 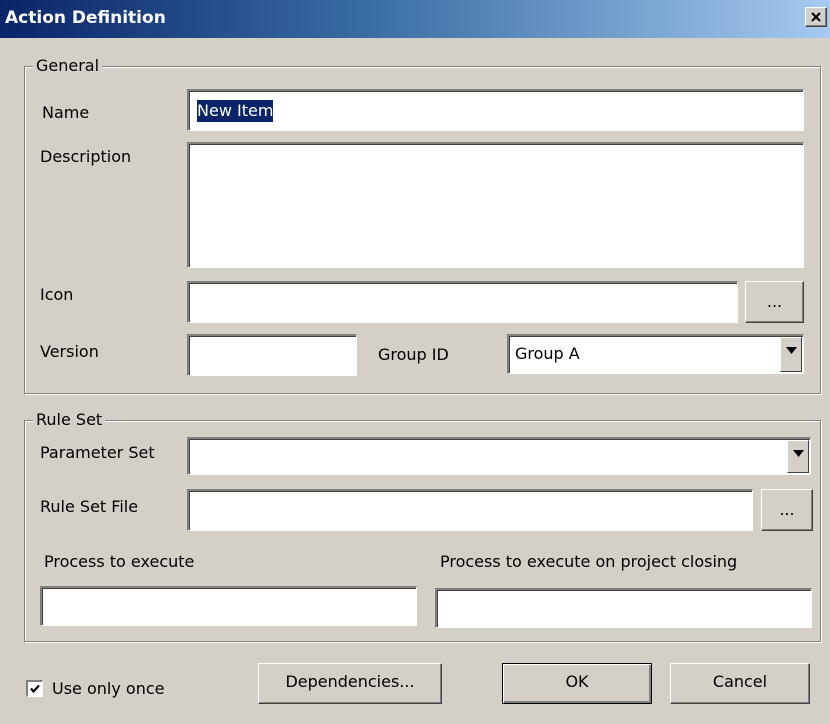 I want to click on window-title: Action Definition, so click(x=85, y=18).